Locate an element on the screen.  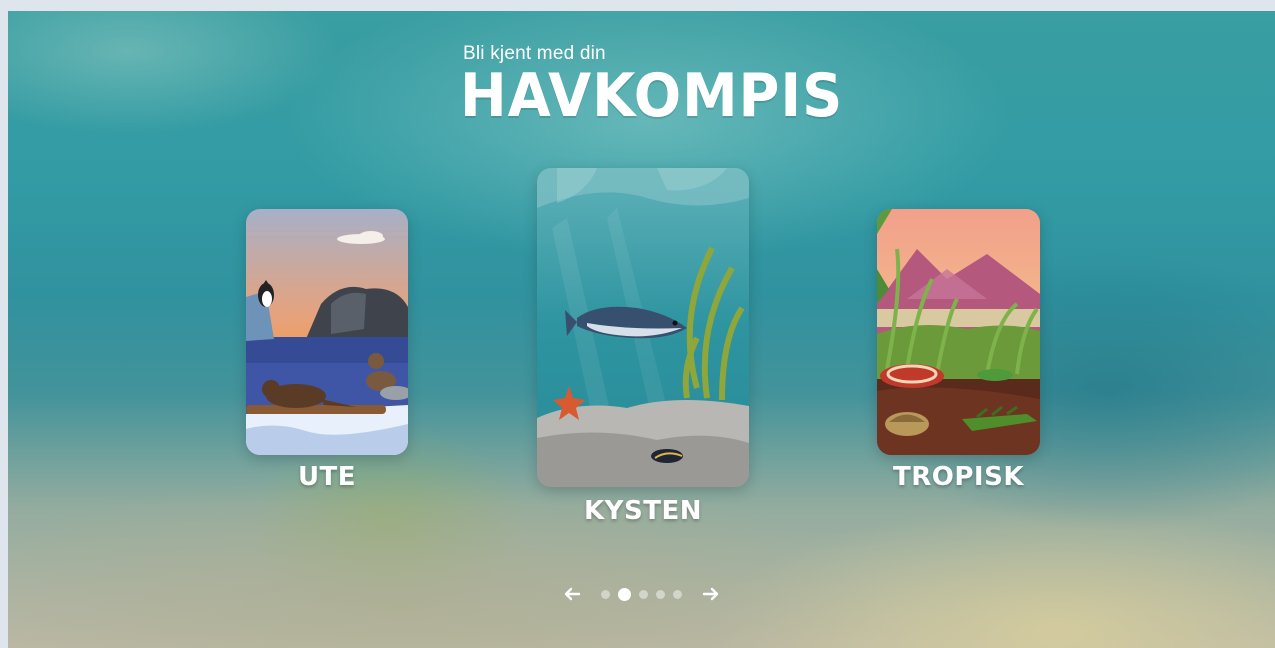
arrow-left-icon is located at coordinates (572, 594).